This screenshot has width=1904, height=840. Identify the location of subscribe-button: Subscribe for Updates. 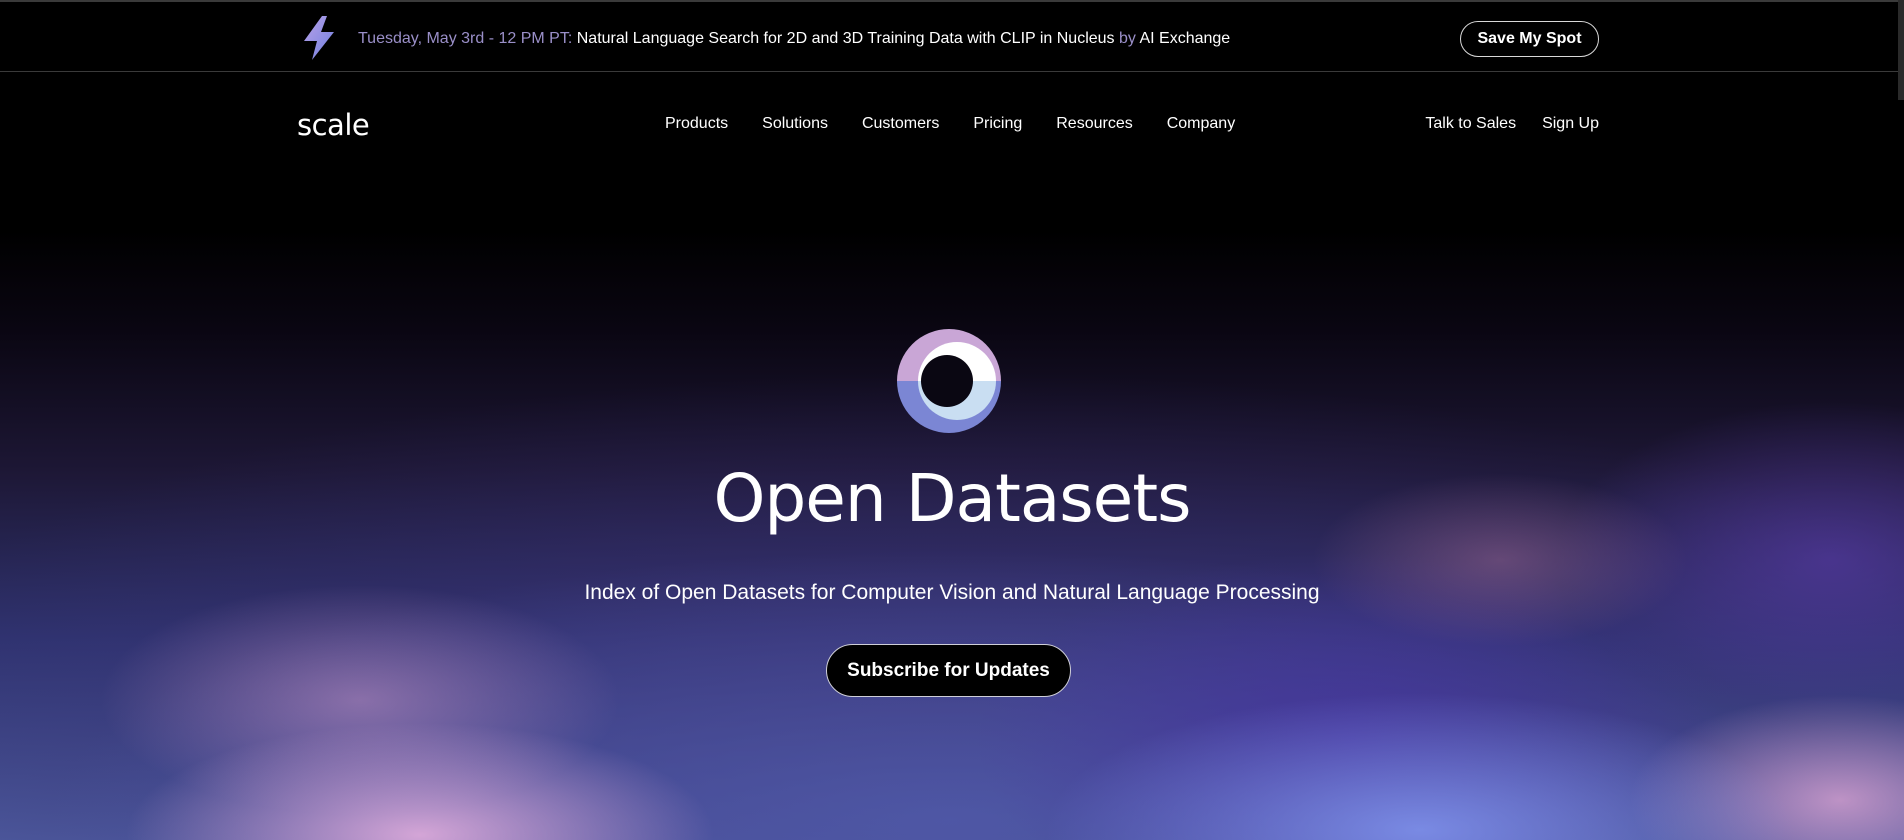
(948, 670).